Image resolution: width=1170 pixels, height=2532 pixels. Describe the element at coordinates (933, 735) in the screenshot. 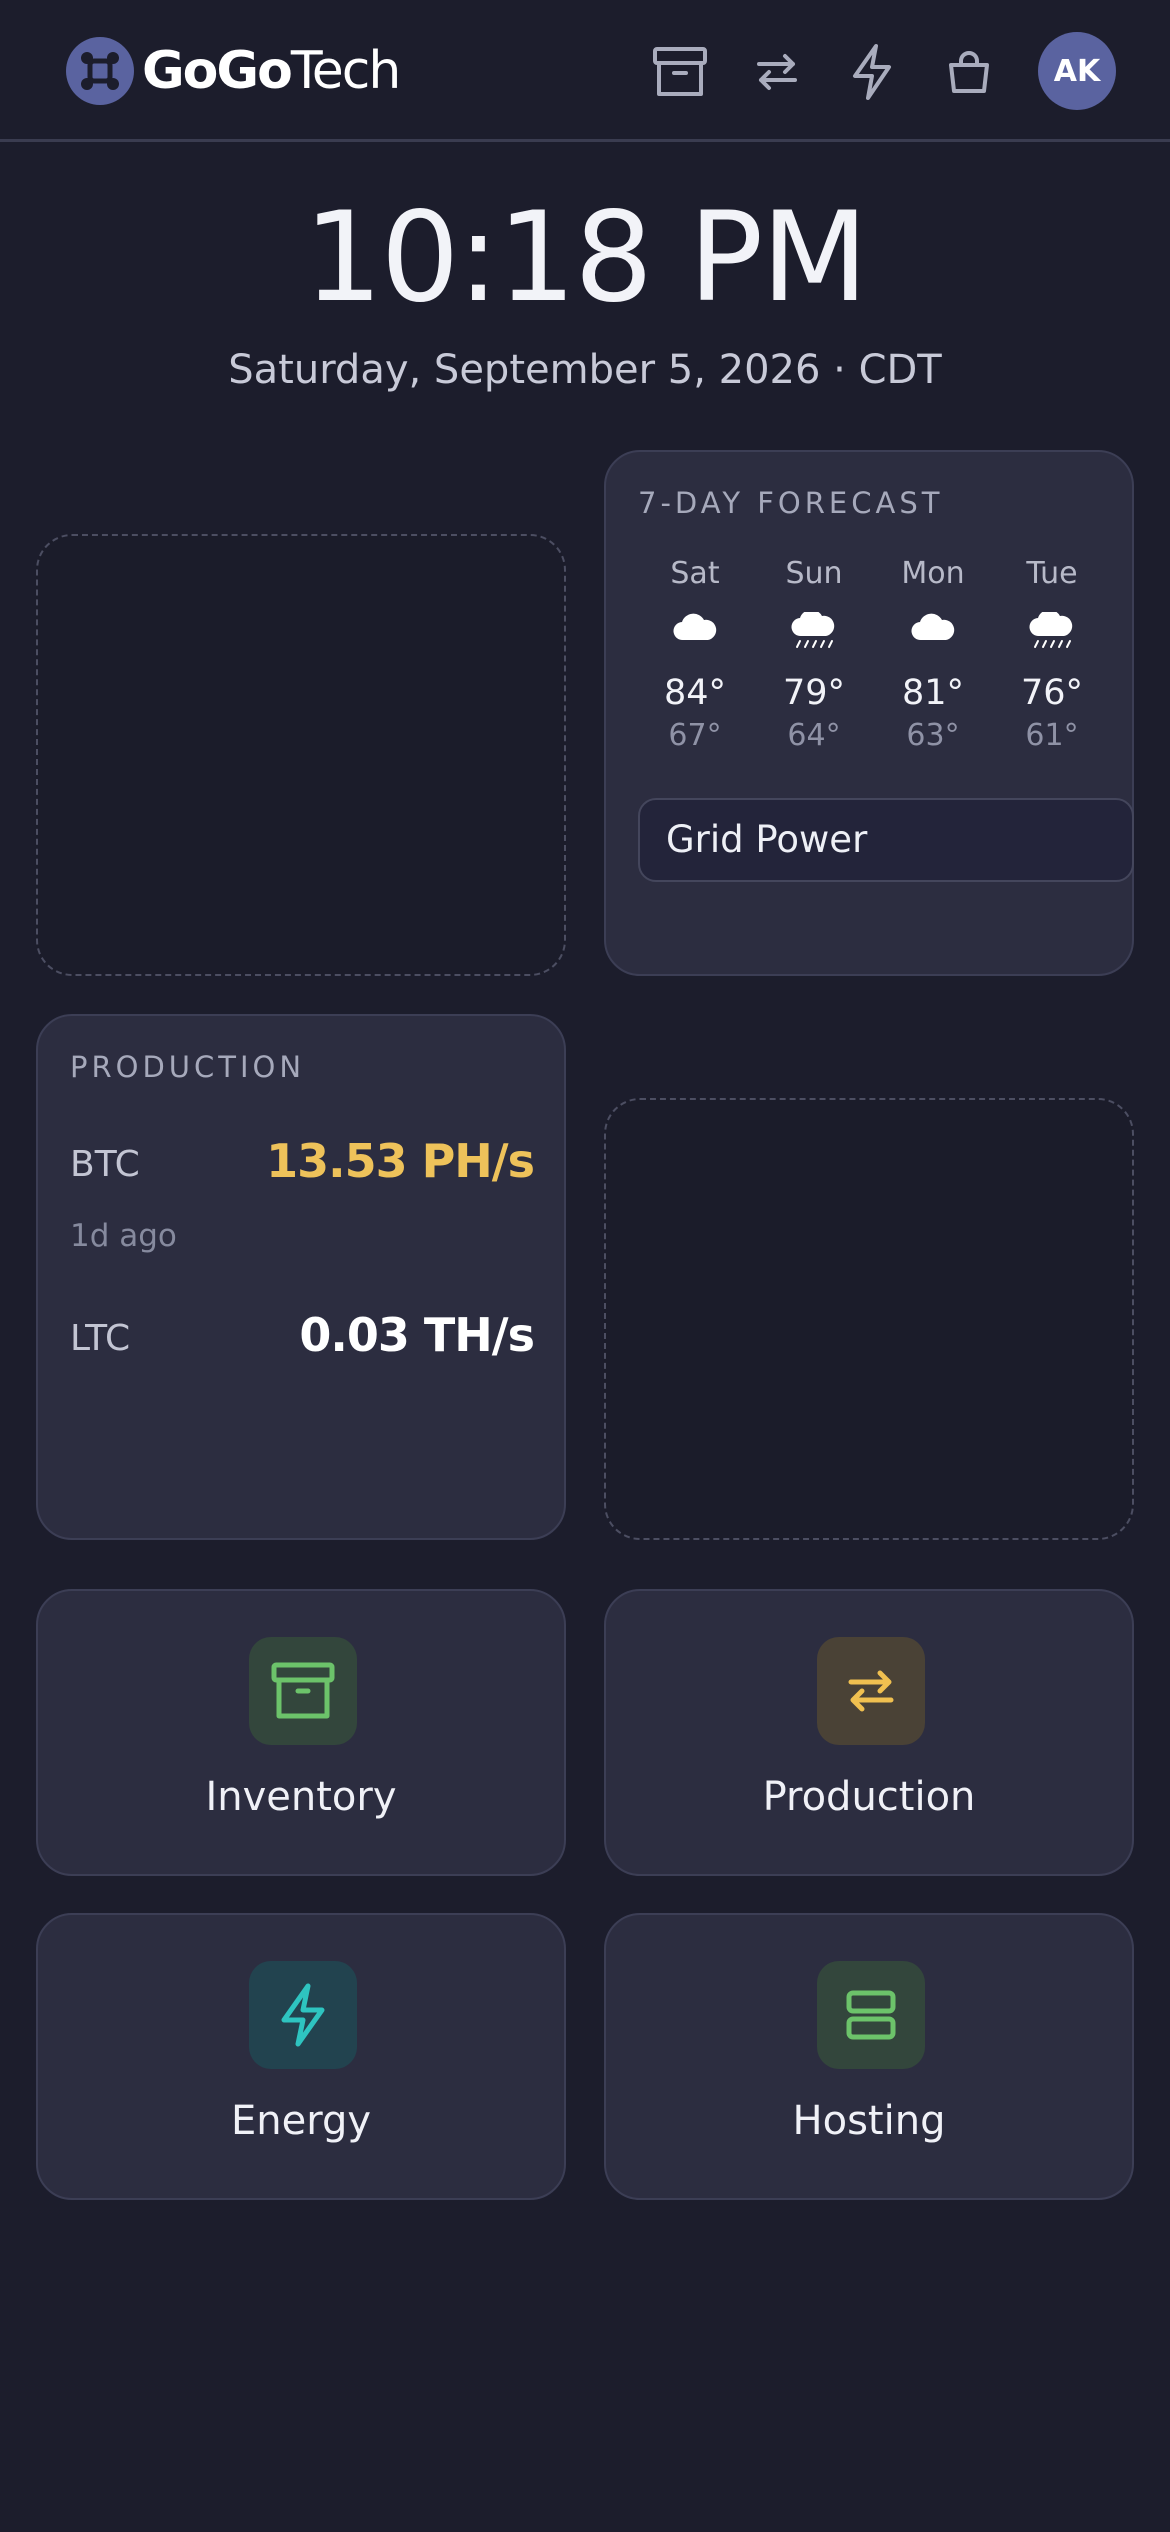

I see `forecast-low: 63°` at that location.